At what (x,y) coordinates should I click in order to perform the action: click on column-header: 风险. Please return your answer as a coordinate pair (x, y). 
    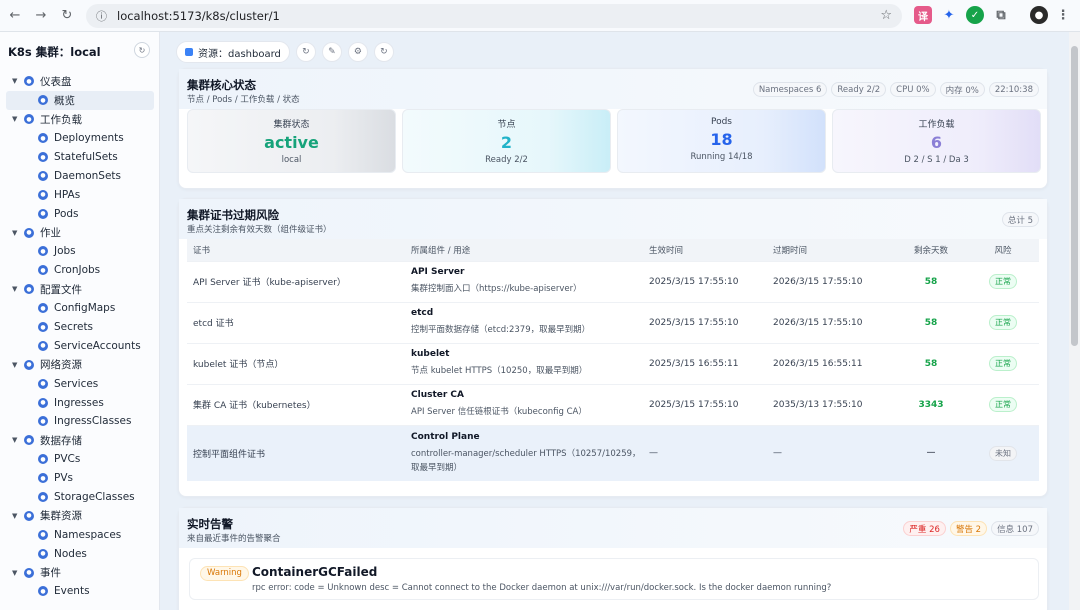
    Looking at the image, I should click on (1003, 250).